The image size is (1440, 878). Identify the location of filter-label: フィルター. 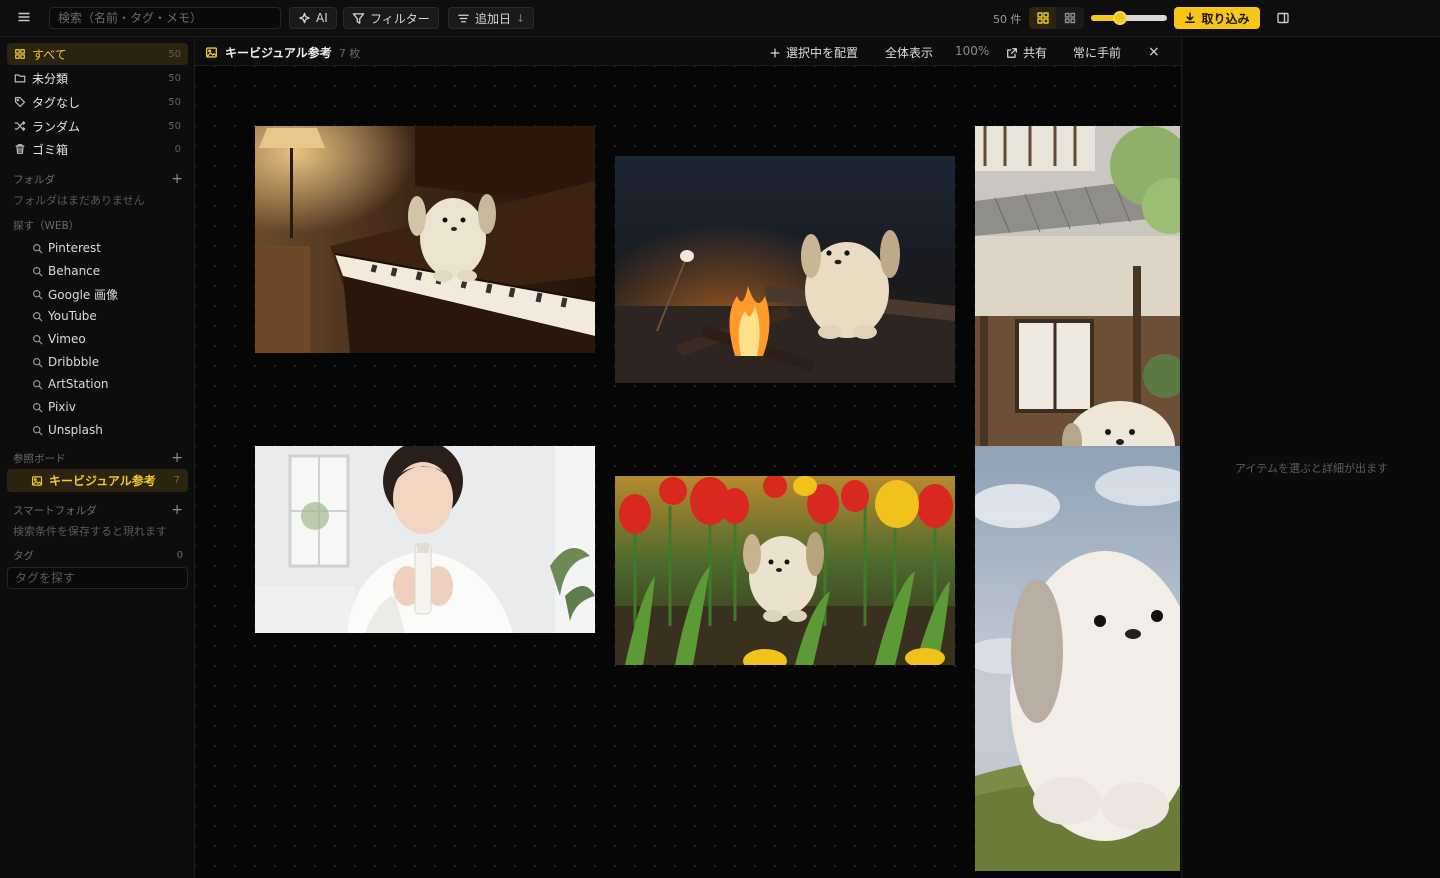
(400, 18).